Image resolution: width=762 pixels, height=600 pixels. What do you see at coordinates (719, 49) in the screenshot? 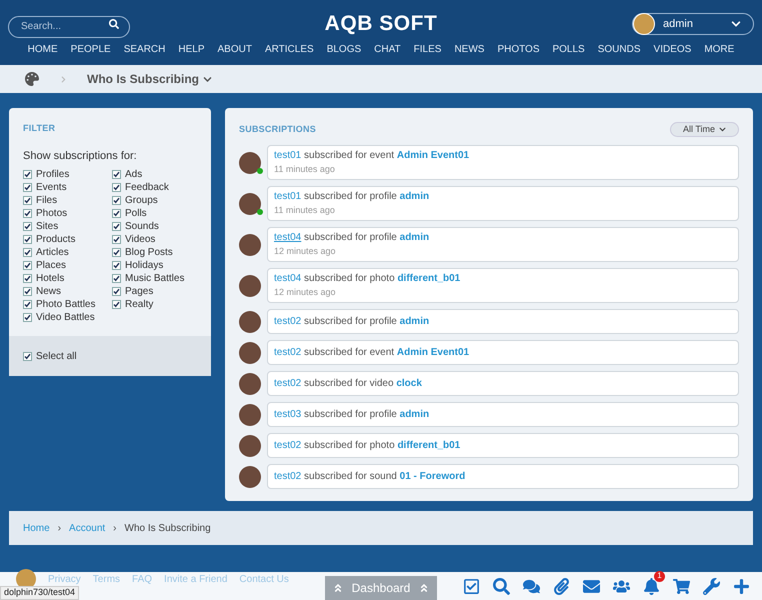
I see `nav-link: MORE` at bounding box center [719, 49].